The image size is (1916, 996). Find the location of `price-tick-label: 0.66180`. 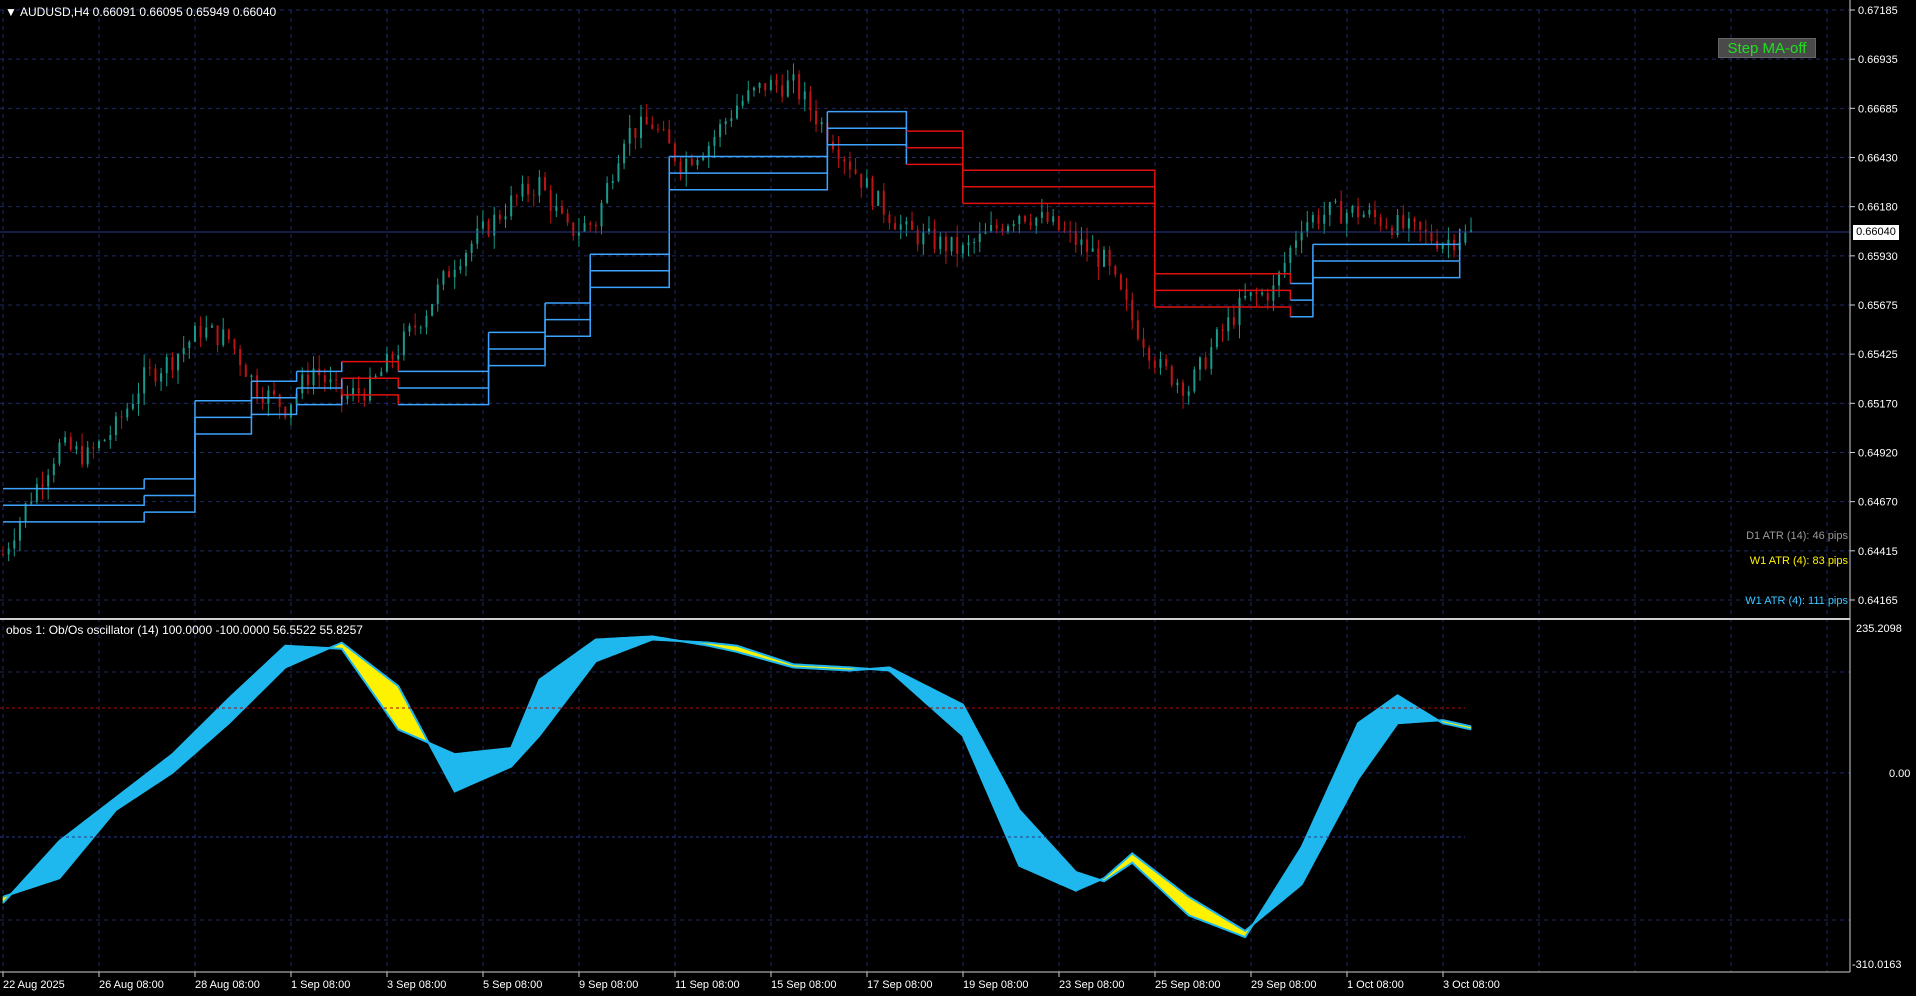

price-tick-label: 0.66180 is located at coordinates (1878, 208).